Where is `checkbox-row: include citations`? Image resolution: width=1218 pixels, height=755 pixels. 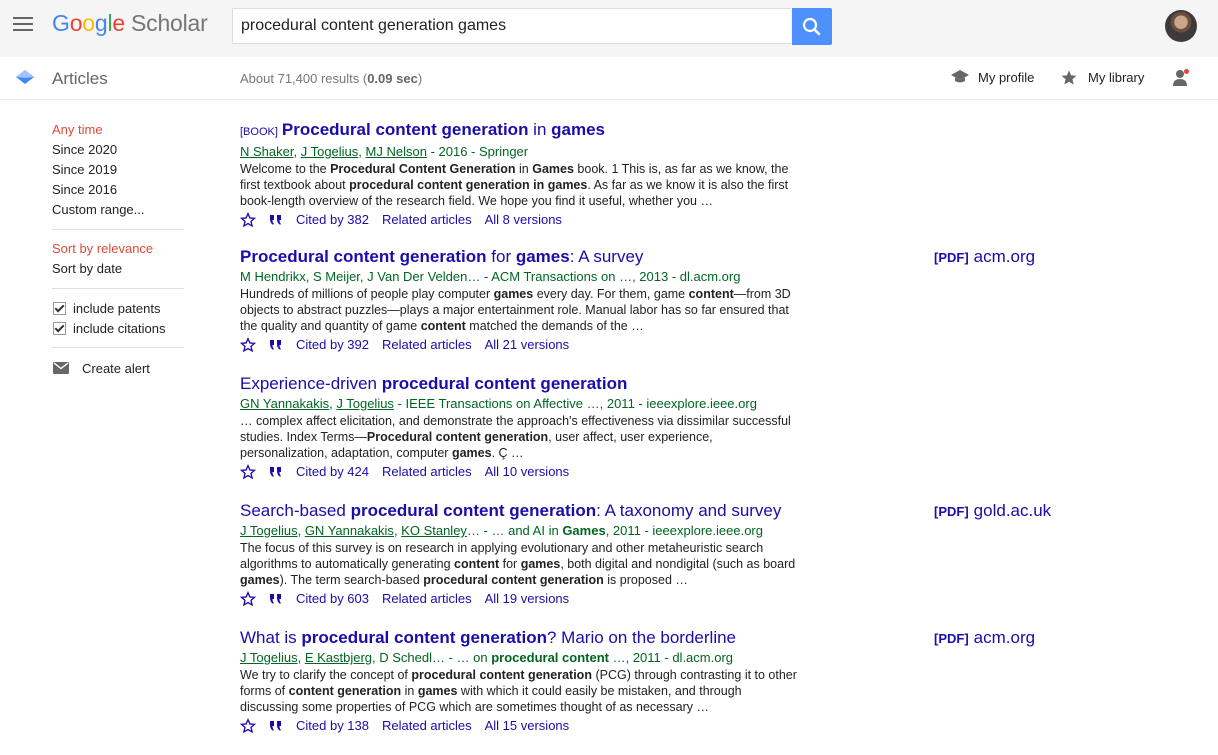 checkbox-row: include citations is located at coordinates (118, 328).